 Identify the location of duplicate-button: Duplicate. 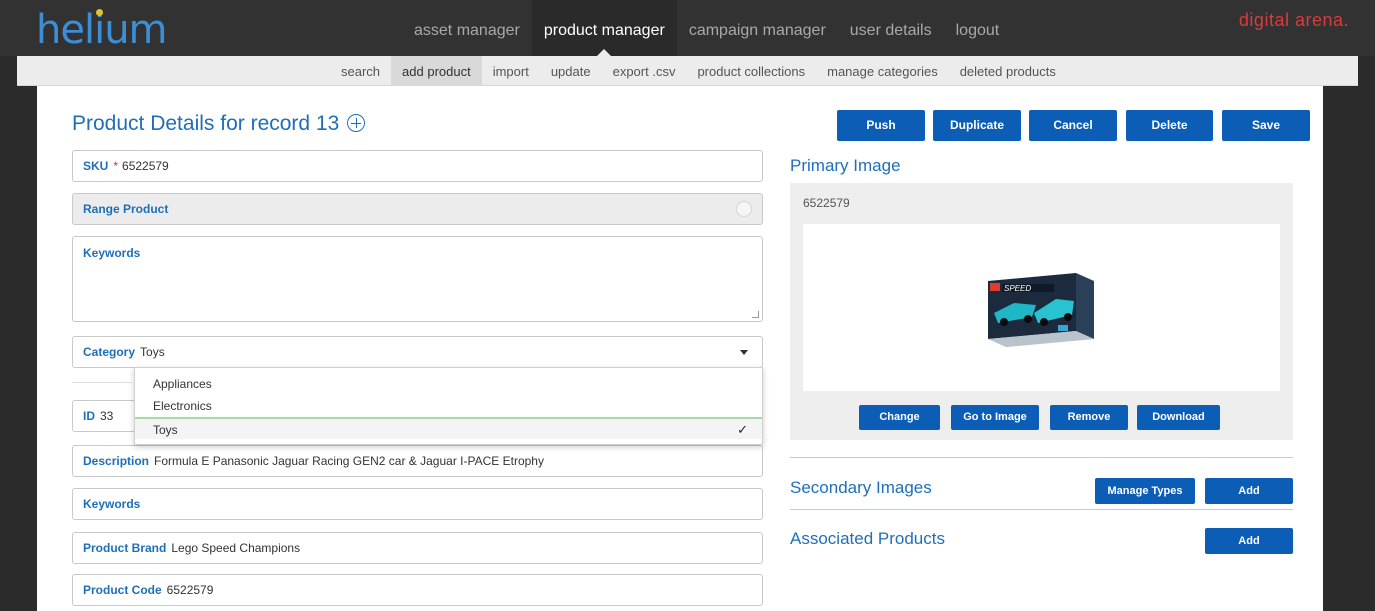
(977, 125).